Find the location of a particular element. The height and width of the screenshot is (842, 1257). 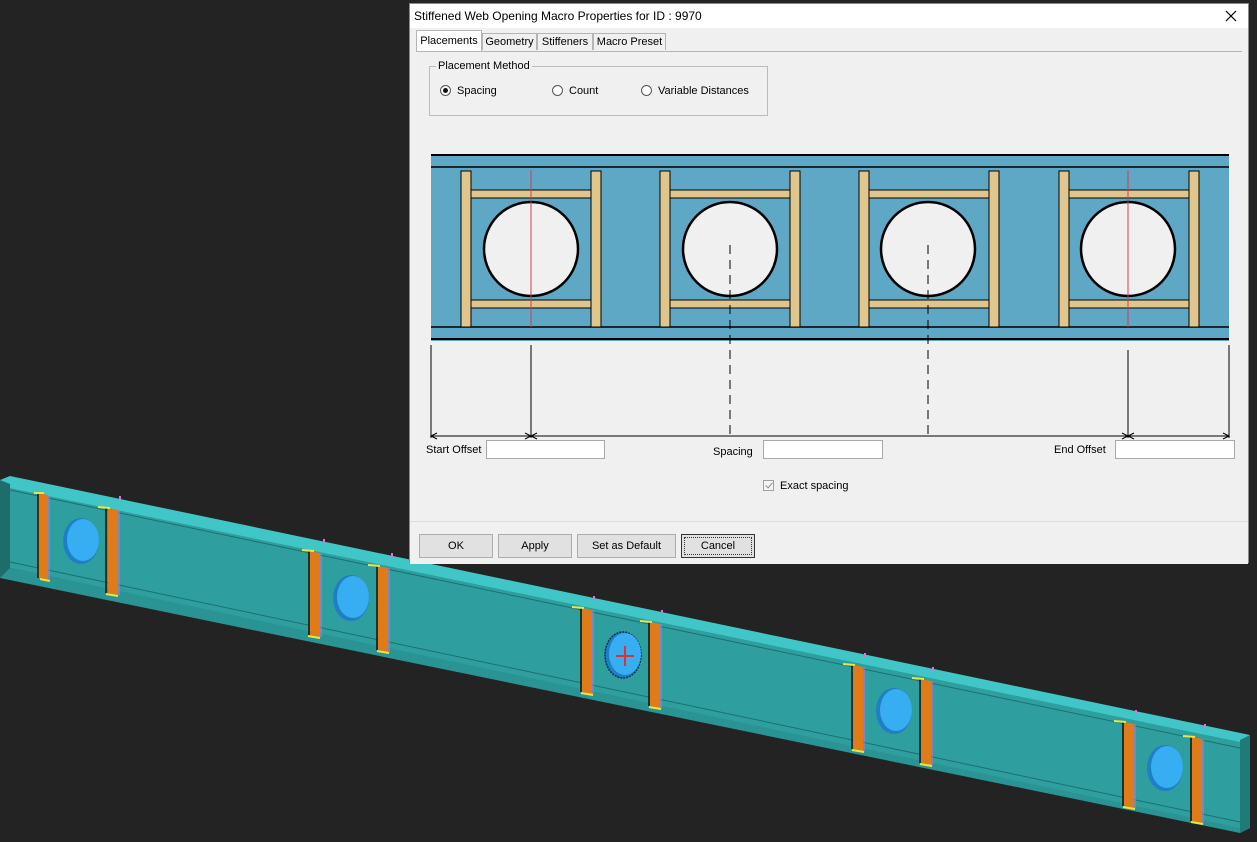

spacing-label: Spacing is located at coordinates (733, 452).